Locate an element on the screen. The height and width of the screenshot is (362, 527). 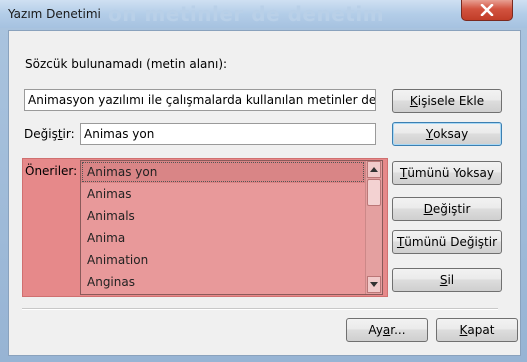
suggestion-item: Anima is located at coordinates (223, 238).